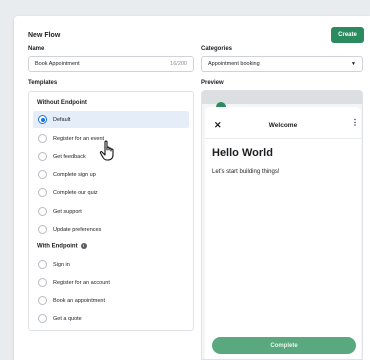 The height and width of the screenshot is (360, 370). What do you see at coordinates (111, 64) in the screenshot?
I see `name-field: Book Appointment 16/200` at bounding box center [111, 64].